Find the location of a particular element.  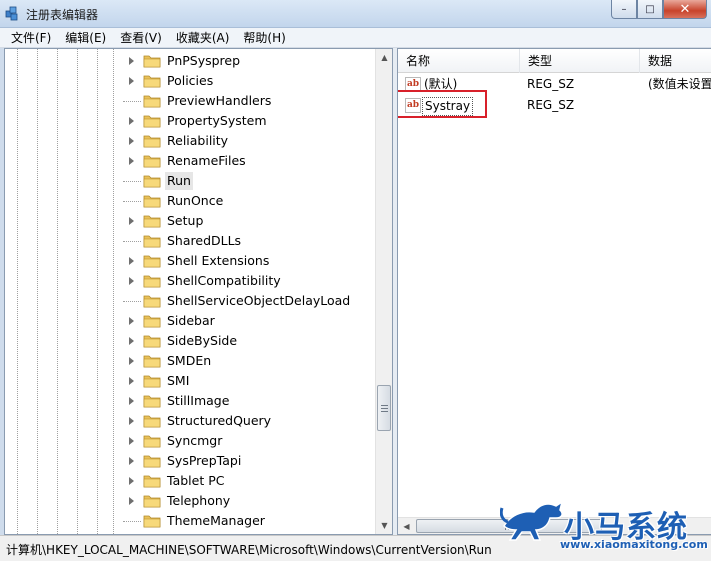

tree-node: ShellCompatibility is located at coordinates (191, 281).